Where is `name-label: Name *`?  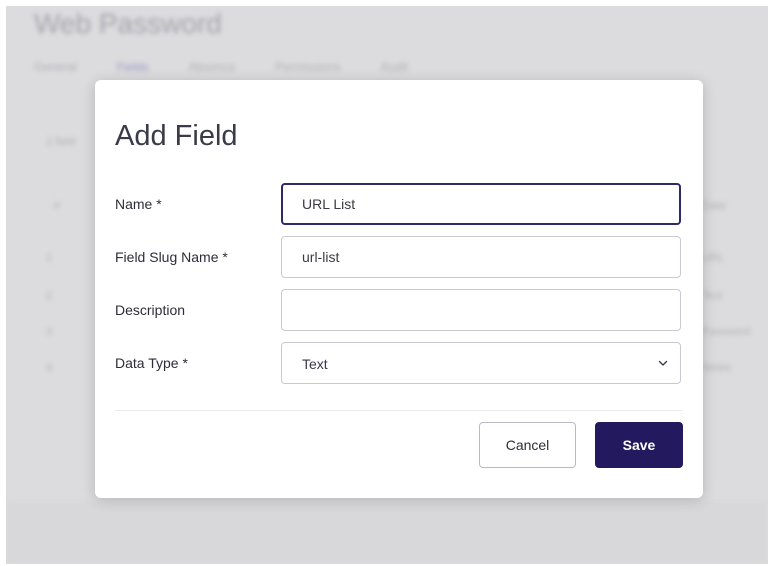 name-label: Name * is located at coordinates (138, 204).